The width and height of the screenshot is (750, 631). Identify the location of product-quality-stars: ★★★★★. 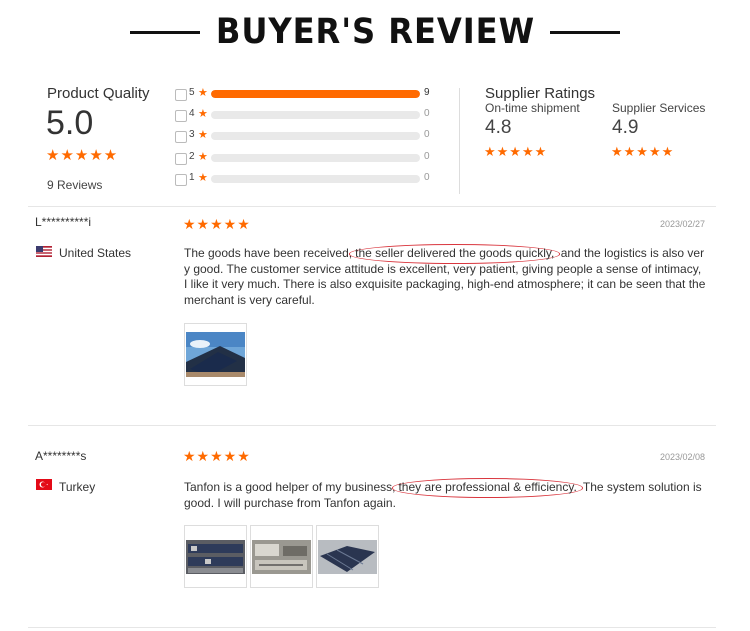
(82, 155).